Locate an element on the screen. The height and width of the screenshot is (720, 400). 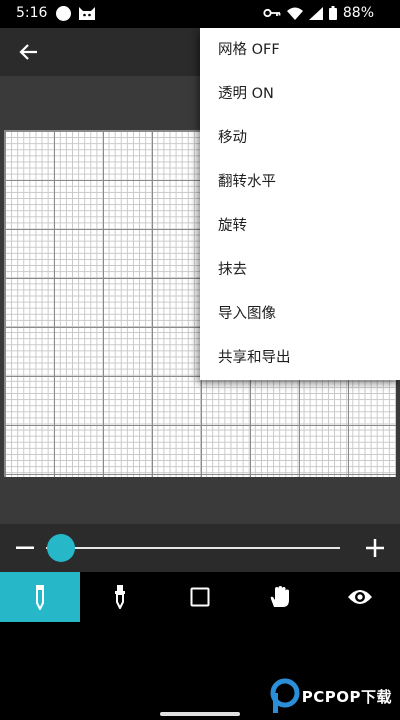
dropper-tool-button is located at coordinates (120, 597).